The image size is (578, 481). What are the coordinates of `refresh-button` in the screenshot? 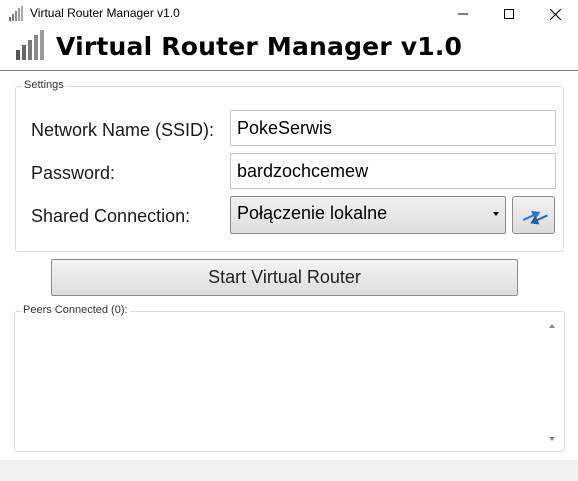 It's located at (533, 215).